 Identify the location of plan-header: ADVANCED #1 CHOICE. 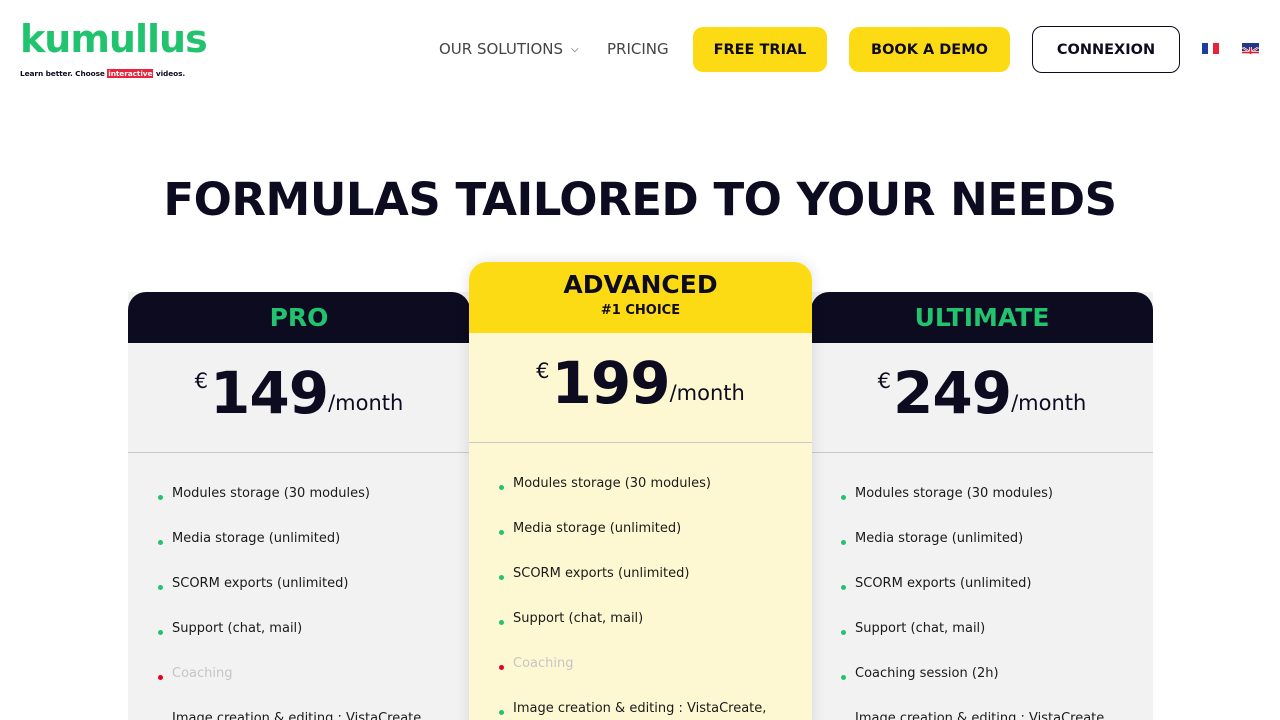
(640, 297).